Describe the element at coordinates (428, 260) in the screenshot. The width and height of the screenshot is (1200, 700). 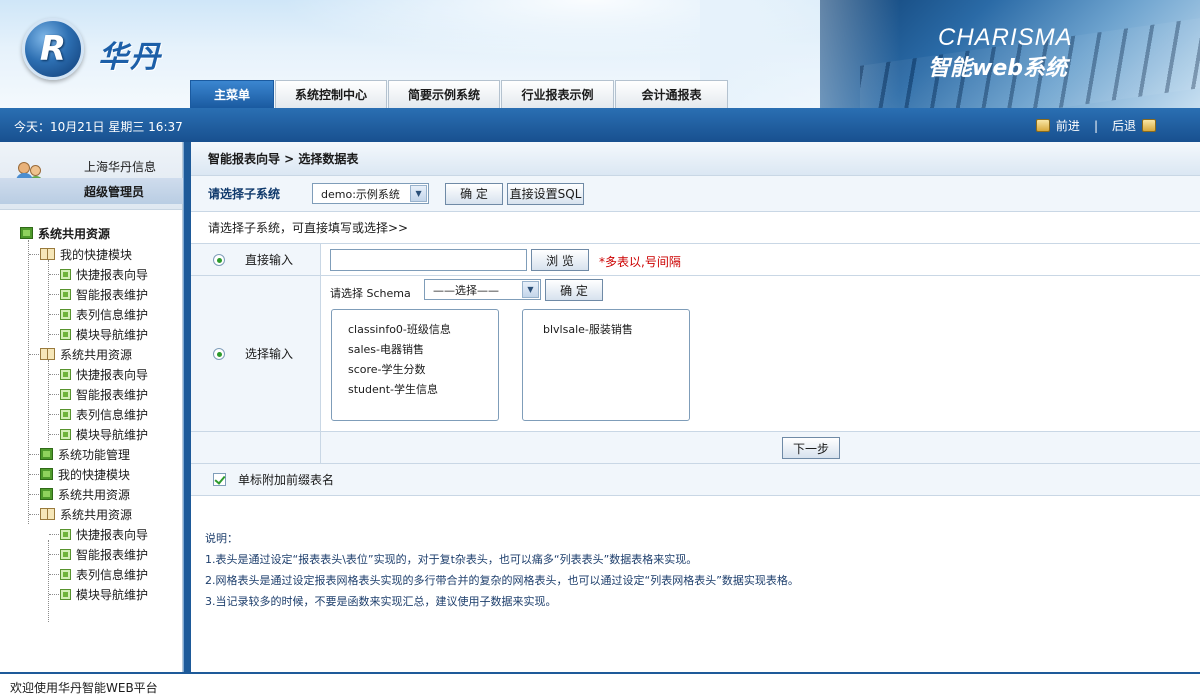
I see `table-name-input` at that location.